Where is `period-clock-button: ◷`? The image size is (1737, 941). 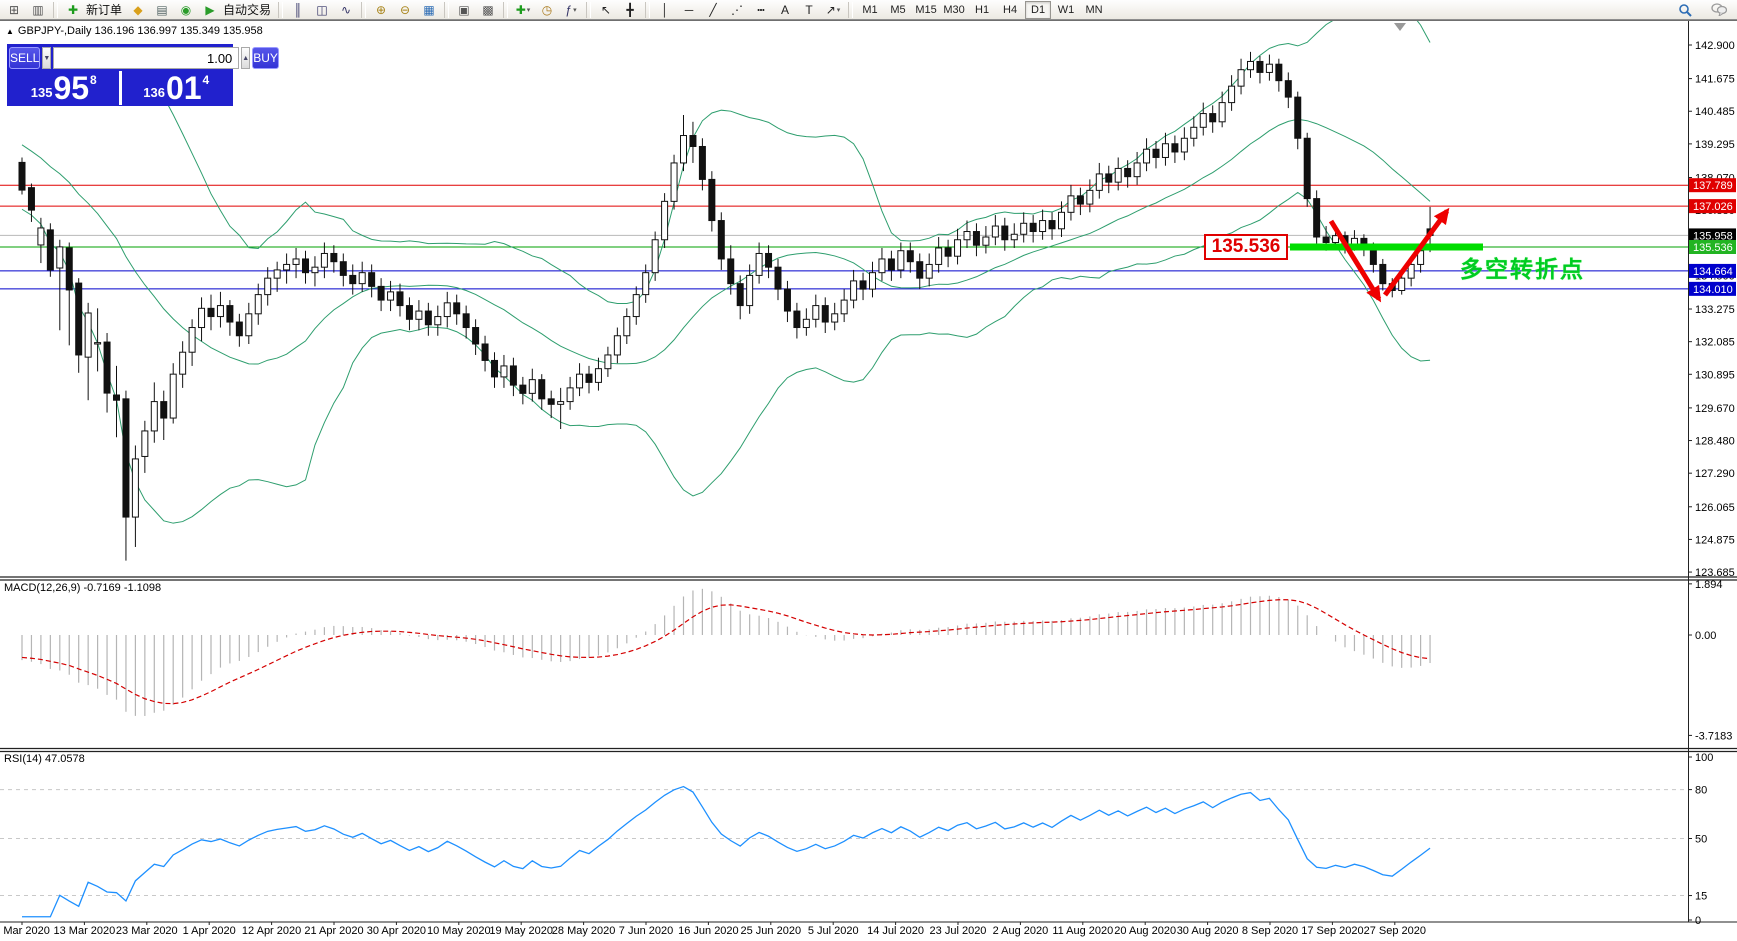 period-clock-button: ◷ is located at coordinates (547, 10).